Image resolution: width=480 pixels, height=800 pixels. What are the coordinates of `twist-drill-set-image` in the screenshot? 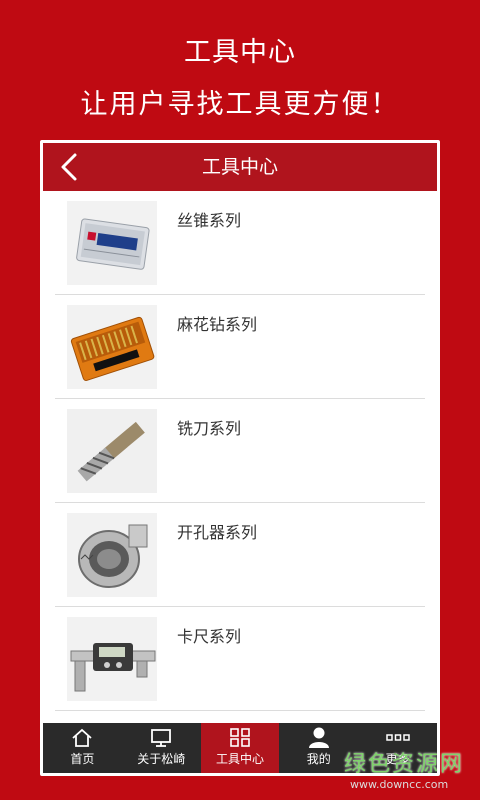 It's located at (112, 347).